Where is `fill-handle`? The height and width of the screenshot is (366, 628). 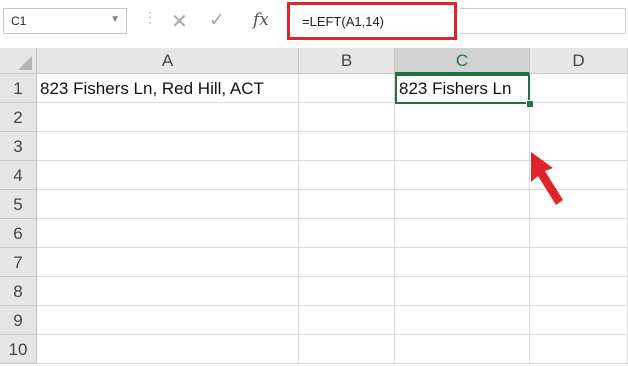 fill-handle is located at coordinates (530, 104).